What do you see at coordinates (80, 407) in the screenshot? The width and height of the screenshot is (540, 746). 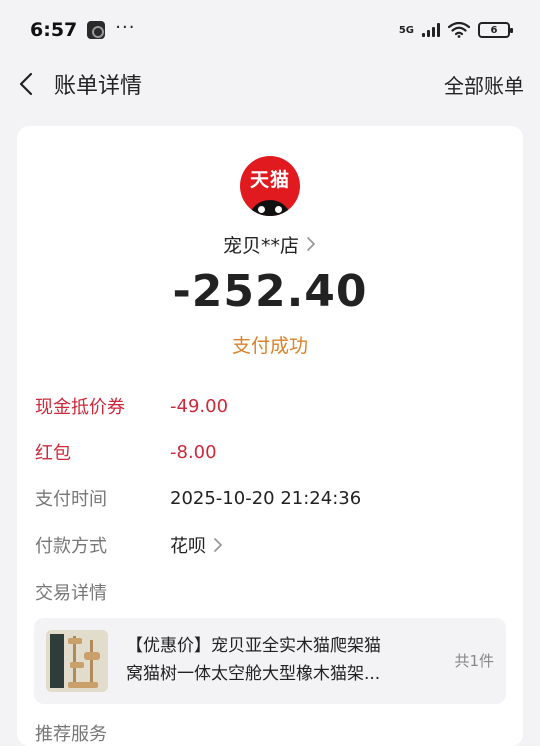 I see `detail-label: 现金抵价券` at bounding box center [80, 407].